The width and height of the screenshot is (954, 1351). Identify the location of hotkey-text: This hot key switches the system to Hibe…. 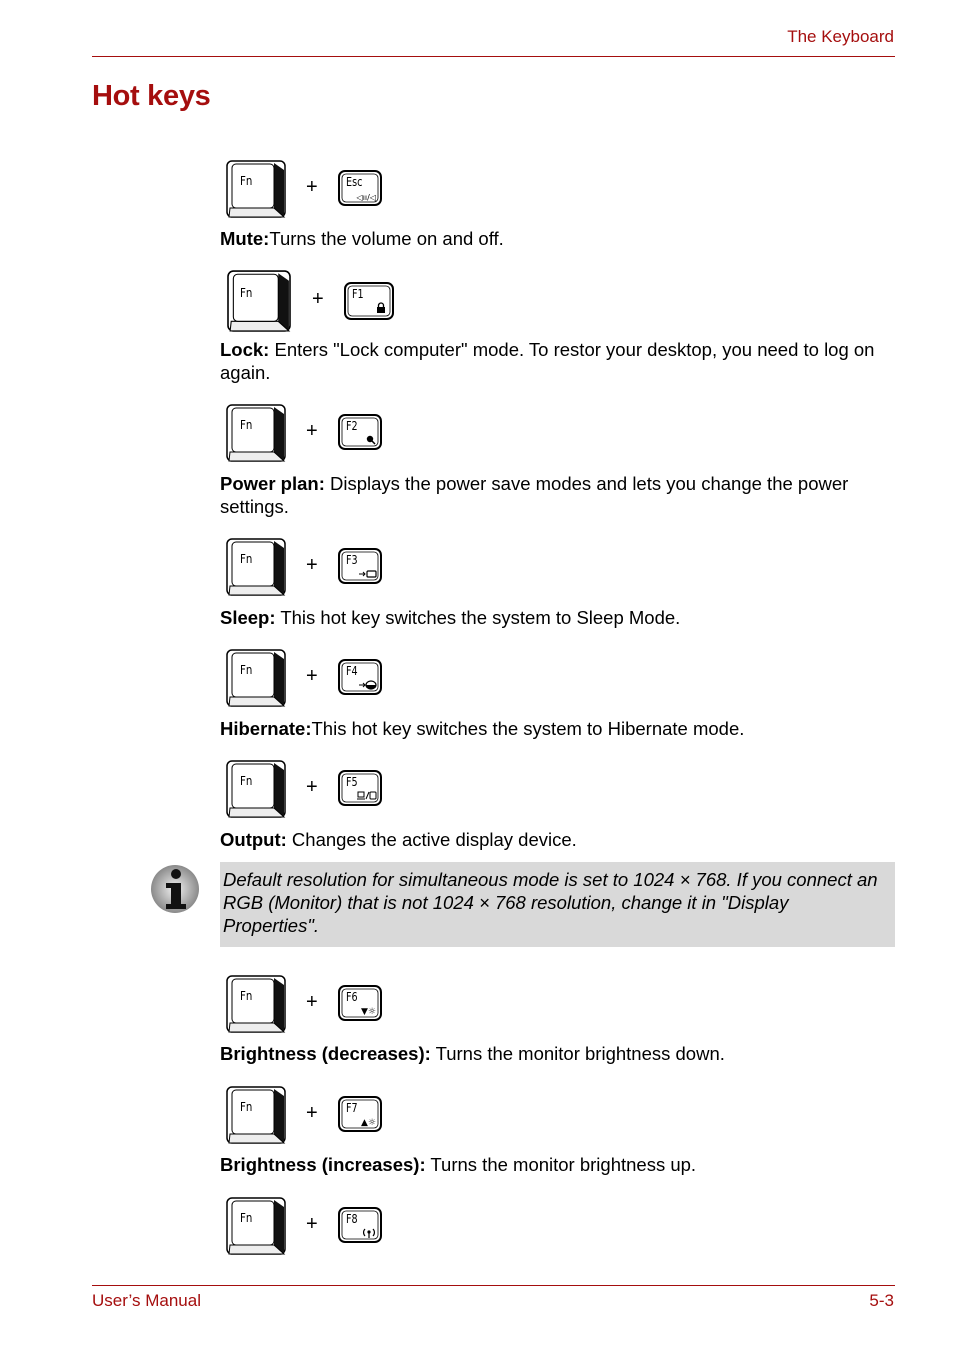
(528, 728).